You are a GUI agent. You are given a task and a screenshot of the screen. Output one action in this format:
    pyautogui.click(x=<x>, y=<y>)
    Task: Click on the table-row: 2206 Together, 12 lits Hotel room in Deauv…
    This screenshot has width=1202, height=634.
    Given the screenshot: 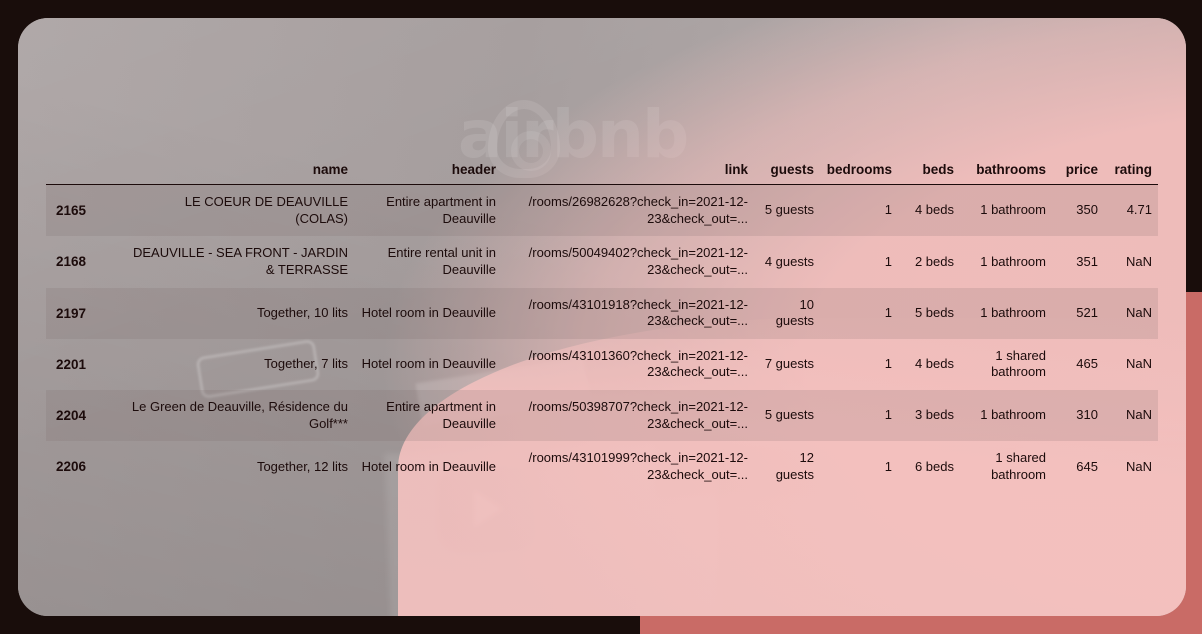 What is the action you would take?
    pyautogui.click(x=602, y=466)
    